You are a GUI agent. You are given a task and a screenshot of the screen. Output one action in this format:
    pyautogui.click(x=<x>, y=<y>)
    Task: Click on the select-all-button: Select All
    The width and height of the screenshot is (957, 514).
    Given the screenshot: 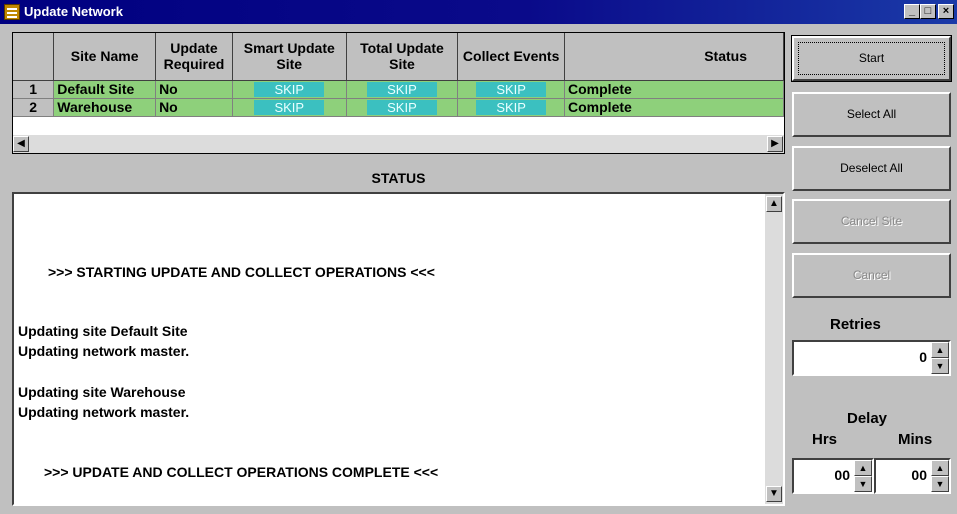 What is the action you would take?
    pyautogui.click(x=871, y=114)
    